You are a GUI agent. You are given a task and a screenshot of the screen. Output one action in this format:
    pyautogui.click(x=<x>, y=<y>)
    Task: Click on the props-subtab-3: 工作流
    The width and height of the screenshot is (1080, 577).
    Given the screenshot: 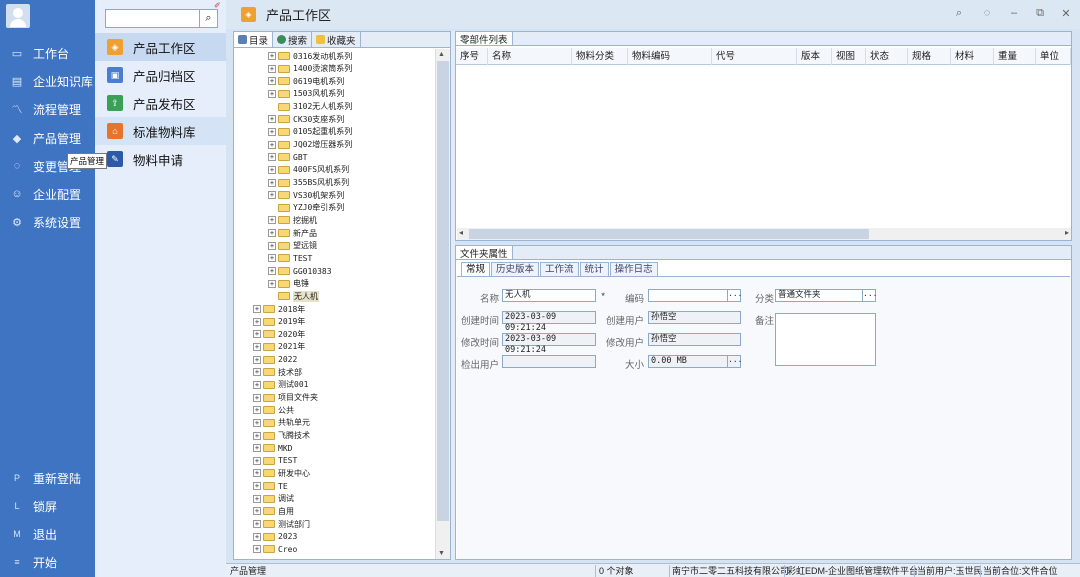 What is the action you would take?
    pyautogui.click(x=559, y=269)
    